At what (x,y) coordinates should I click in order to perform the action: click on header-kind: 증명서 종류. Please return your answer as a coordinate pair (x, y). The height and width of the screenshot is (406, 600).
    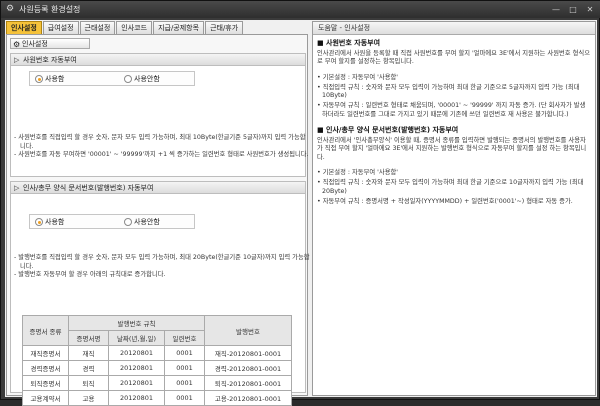
    Looking at the image, I should click on (45, 330).